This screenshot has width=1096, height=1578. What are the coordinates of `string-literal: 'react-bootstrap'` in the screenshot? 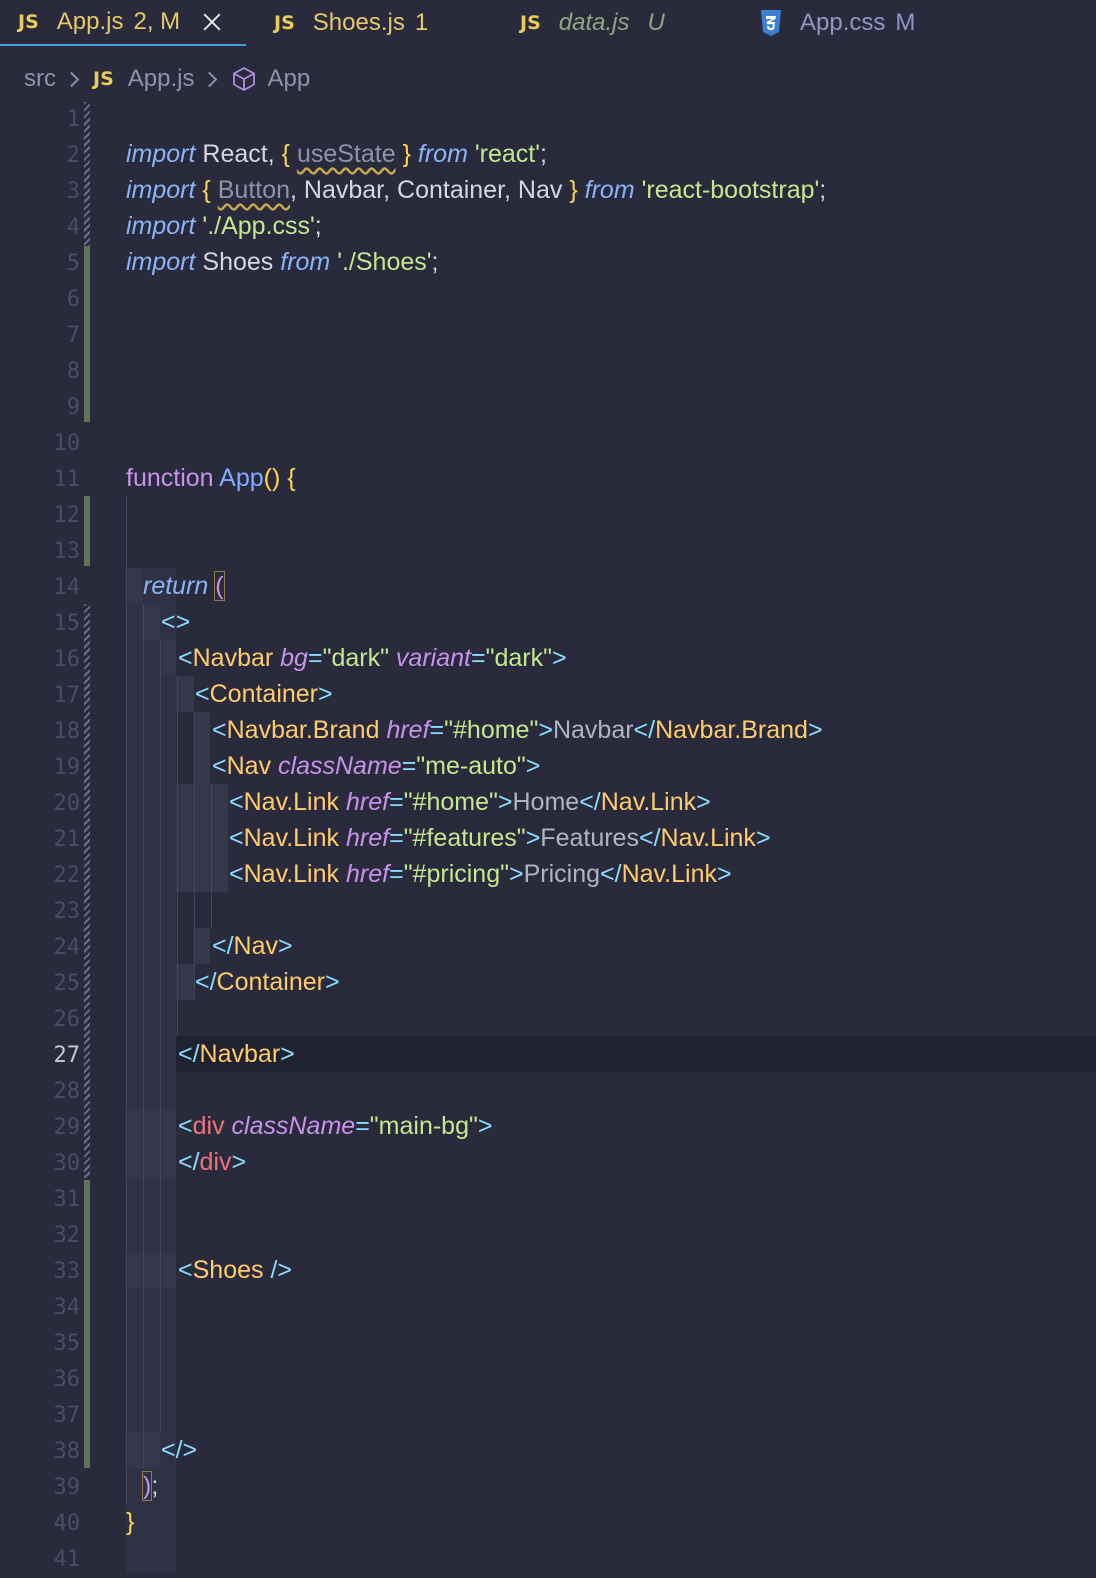 It's located at (730, 190).